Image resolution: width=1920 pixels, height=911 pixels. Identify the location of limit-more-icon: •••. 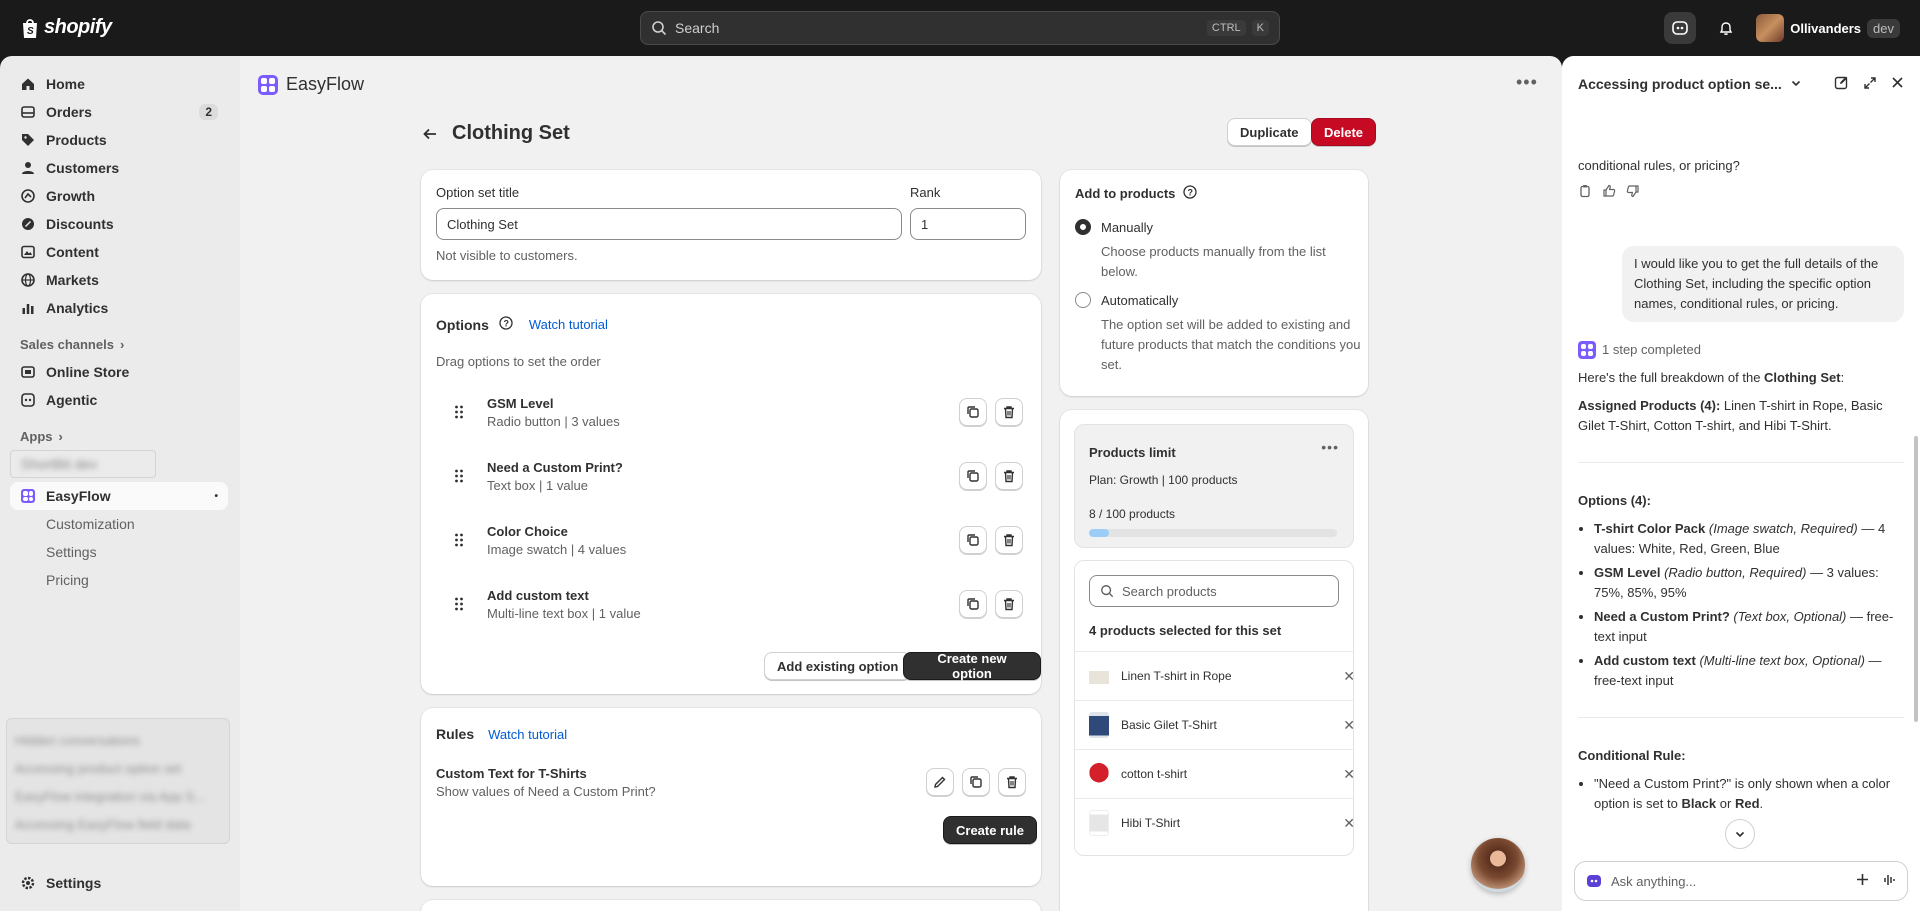
(1330, 447).